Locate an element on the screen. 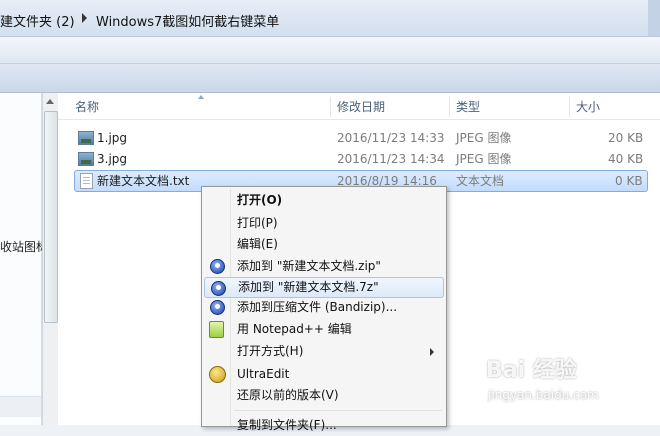  ultraedit-icon is located at coordinates (217, 374).